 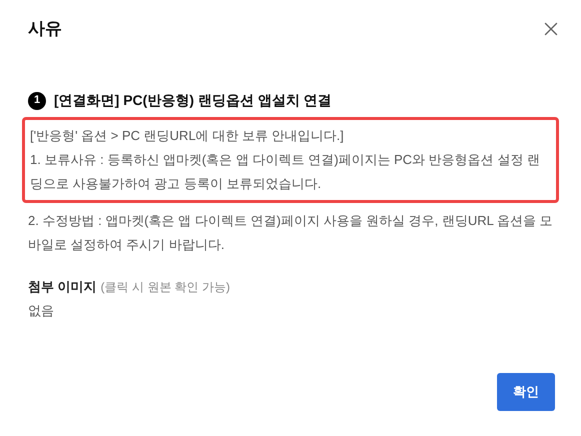 What do you see at coordinates (37, 101) in the screenshot?
I see `step-number: 1` at bounding box center [37, 101].